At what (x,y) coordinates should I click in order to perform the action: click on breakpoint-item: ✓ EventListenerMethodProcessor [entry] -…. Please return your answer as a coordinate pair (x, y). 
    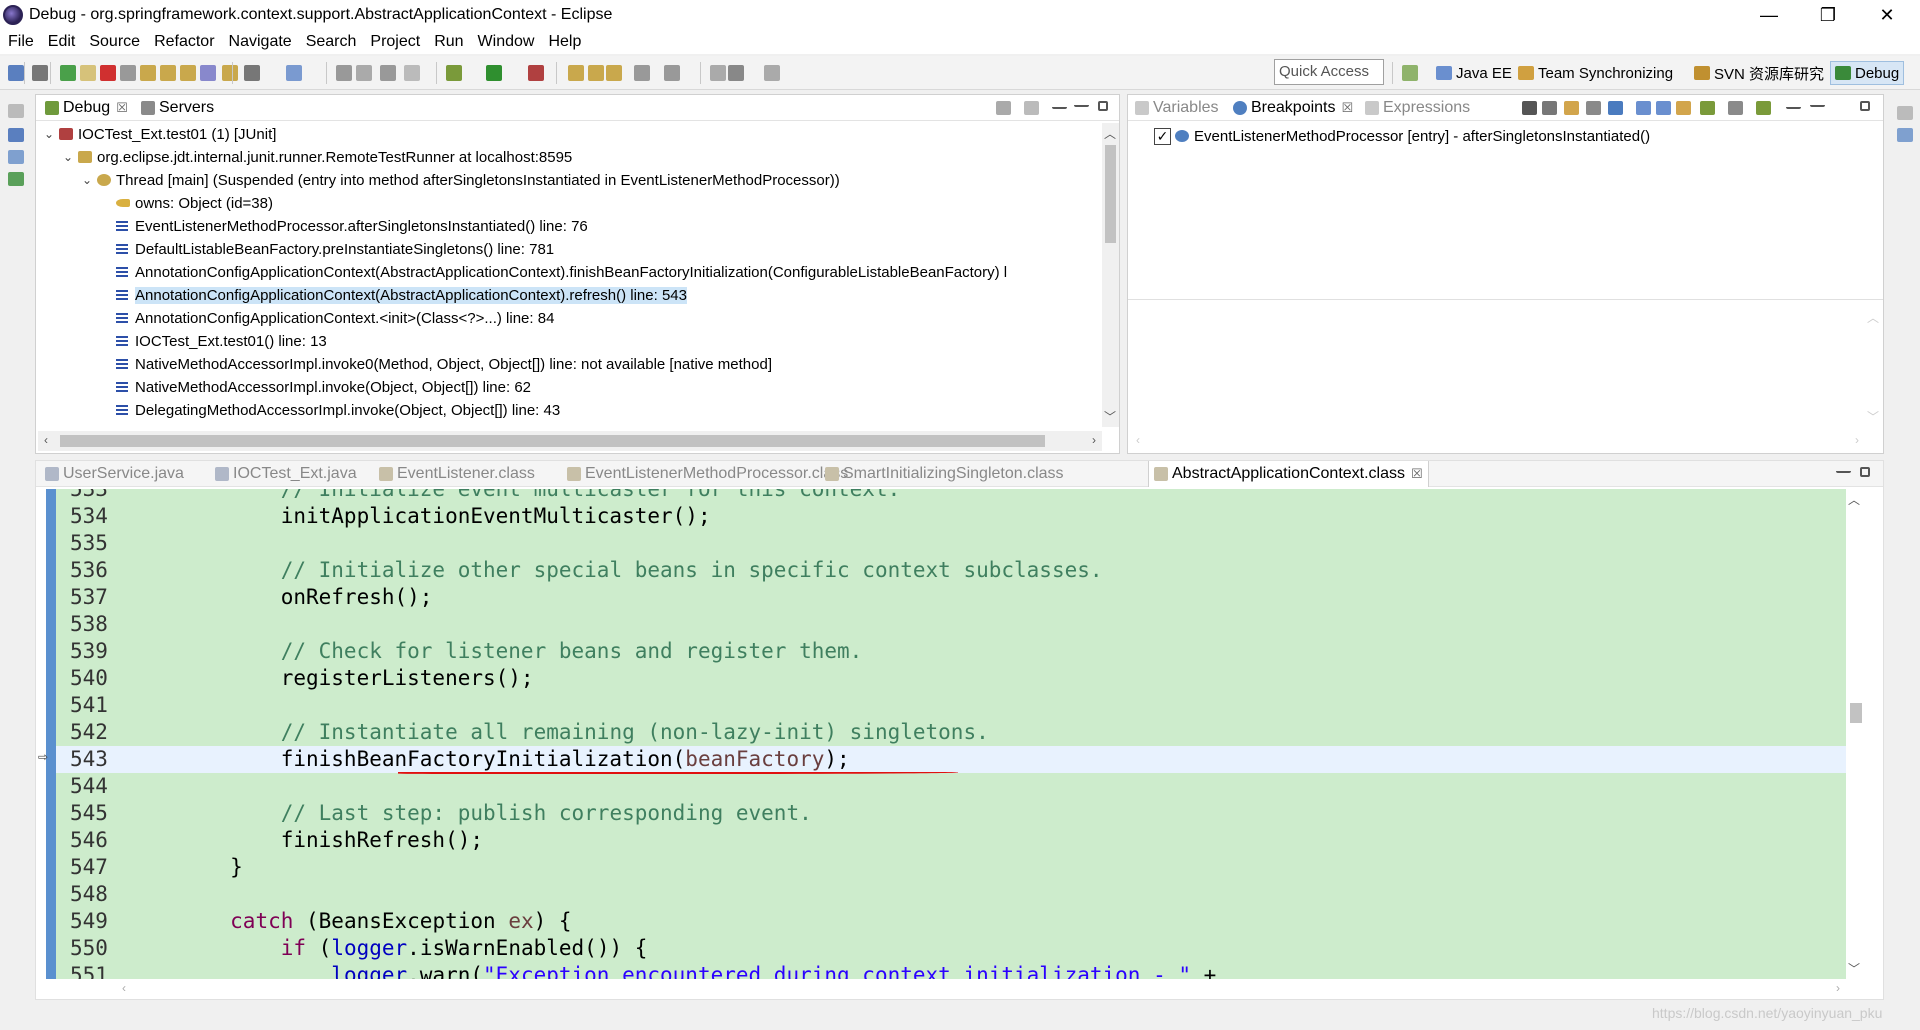
    Looking at the image, I should click on (1402, 136).